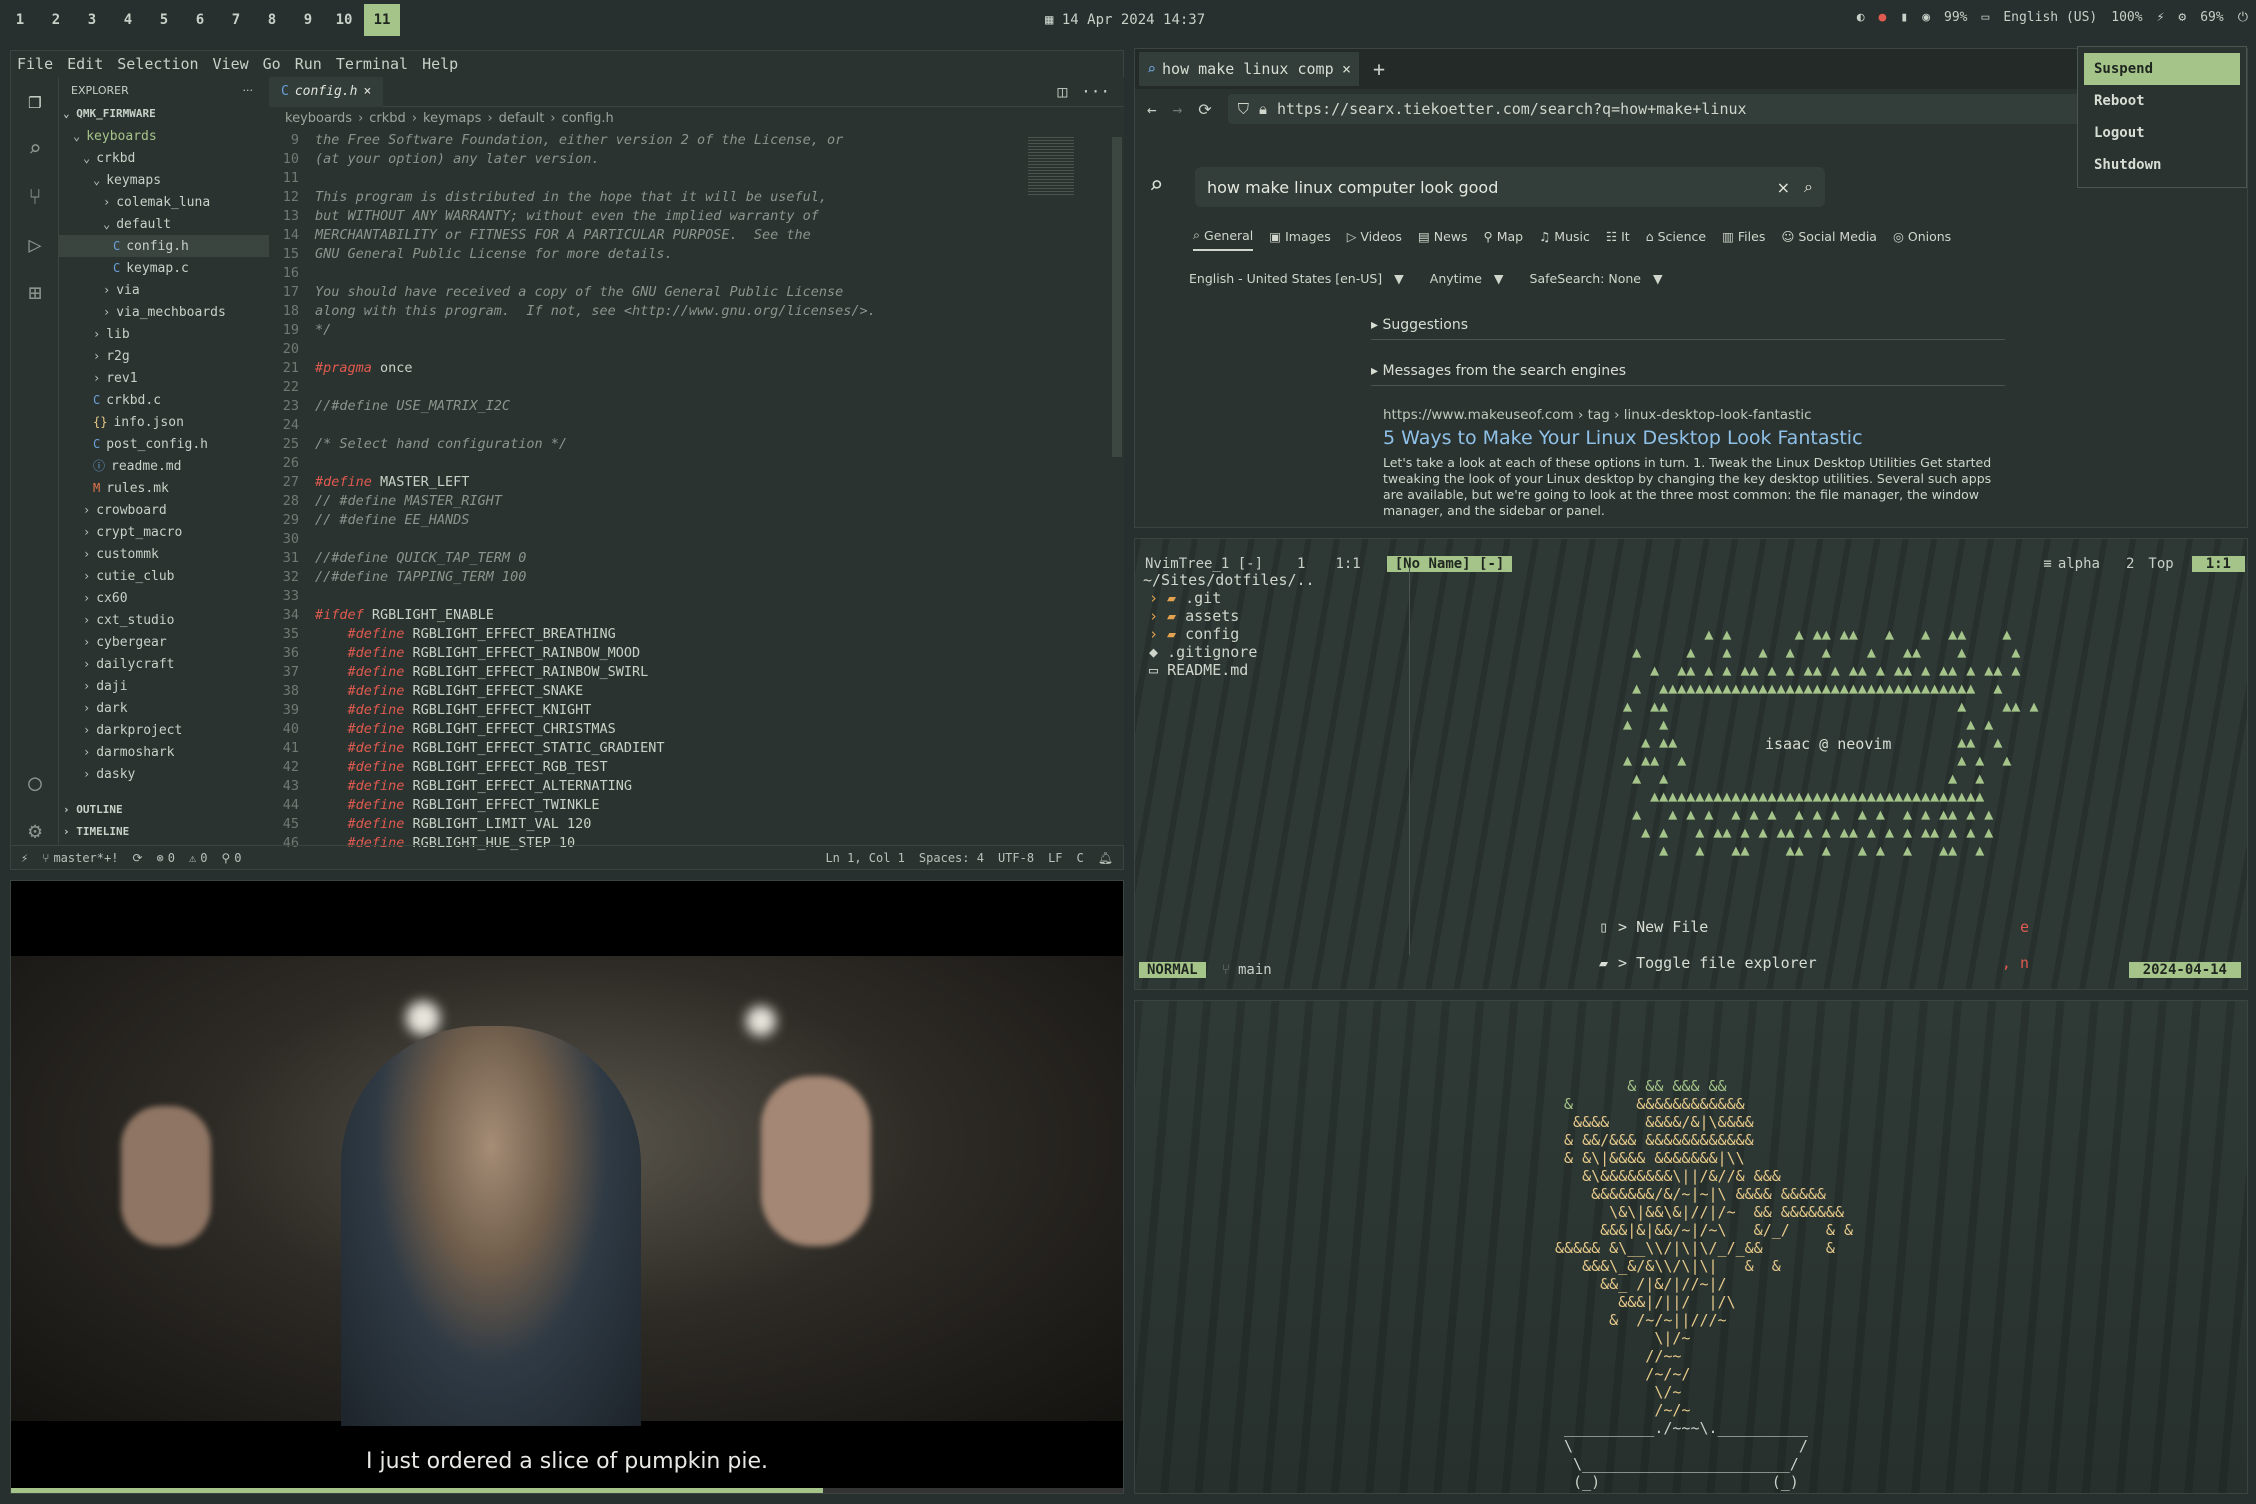 The width and height of the screenshot is (2256, 1504). What do you see at coordinates (2162, 69) in the screenshot?
I see `power-suspend: Suspend` at bounding box center [2162, 69].